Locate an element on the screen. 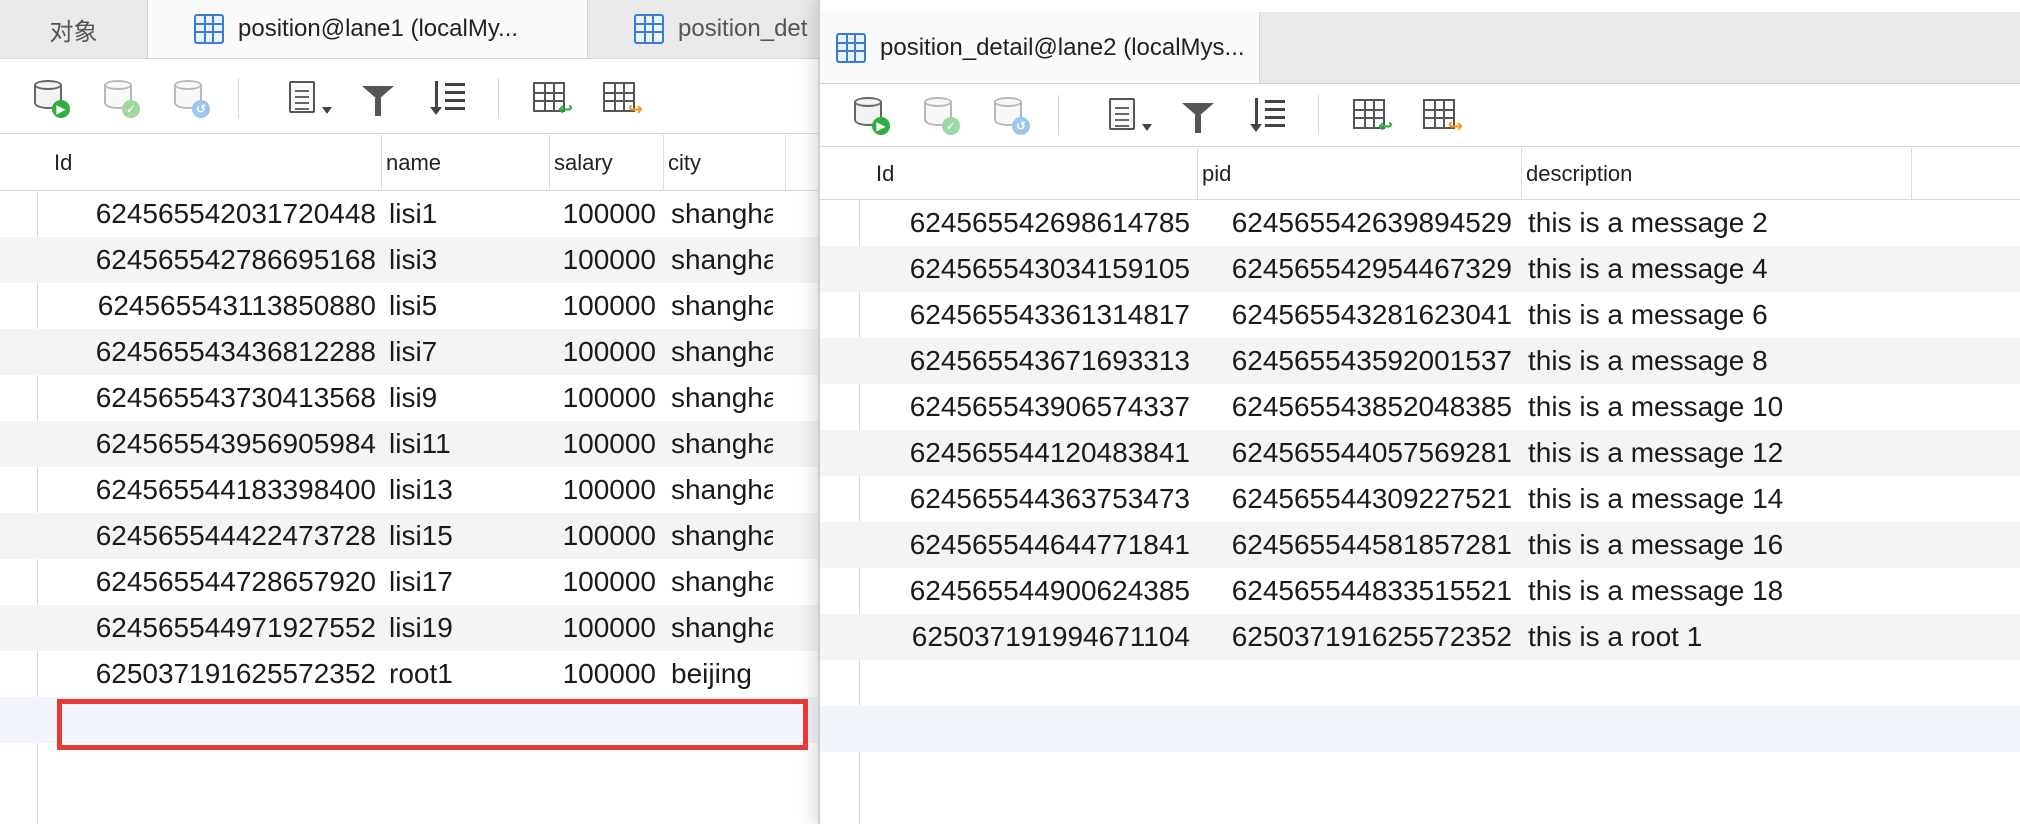  cell-id: 624565544183398400 is located at coordinates (213, 490).